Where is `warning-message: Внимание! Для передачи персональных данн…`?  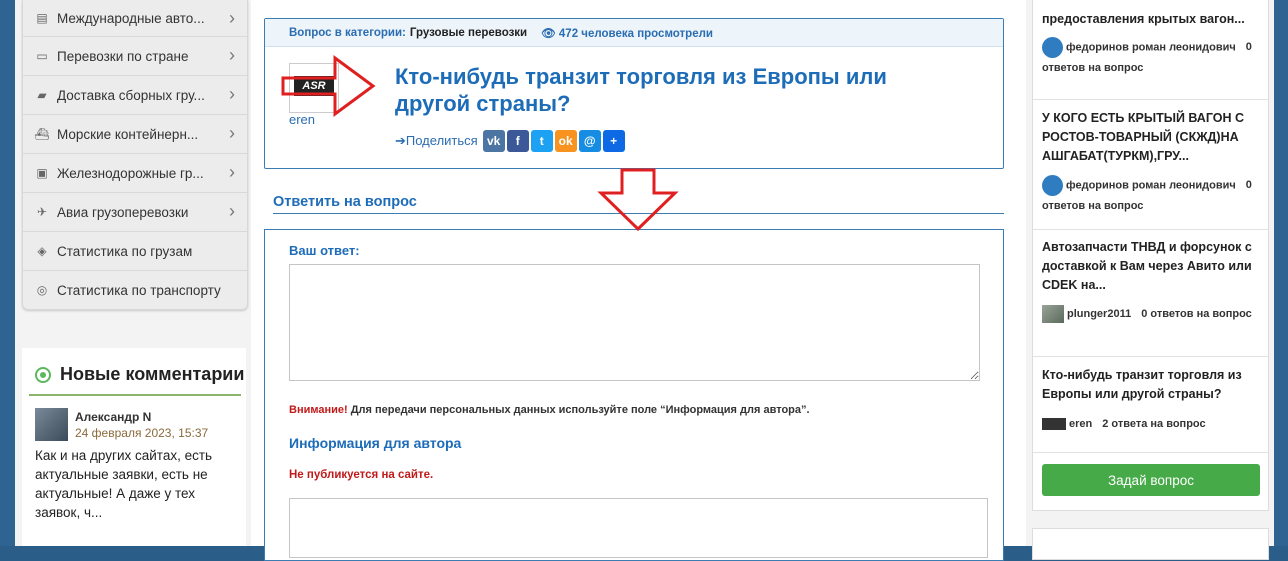
warning-message: Внимание! Для передачи персональных данн… is located at coordinates (549, 410).